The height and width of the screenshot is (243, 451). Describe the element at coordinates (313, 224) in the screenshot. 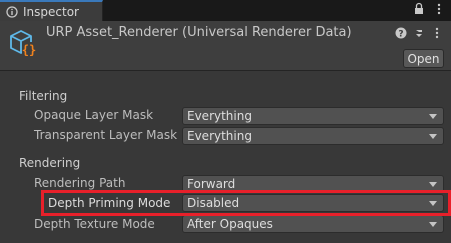

I see `depth-texture-mode-dropdown: After Opaques` at that location.